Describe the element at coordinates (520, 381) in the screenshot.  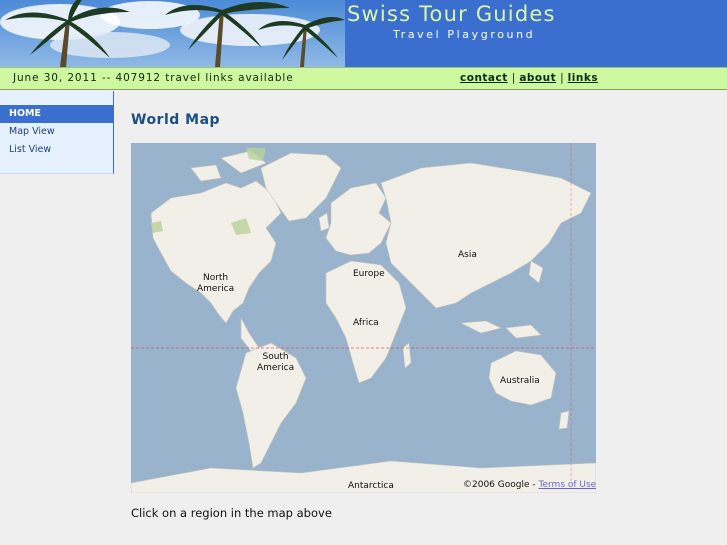
I see `region-australia: Australia` at that location.